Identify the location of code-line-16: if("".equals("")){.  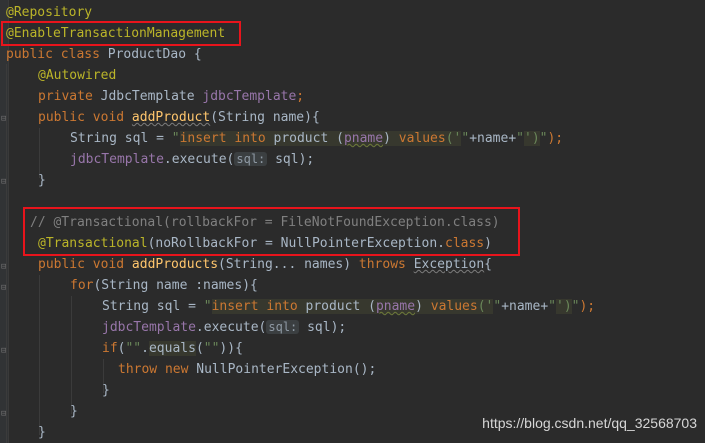
(172, 348).